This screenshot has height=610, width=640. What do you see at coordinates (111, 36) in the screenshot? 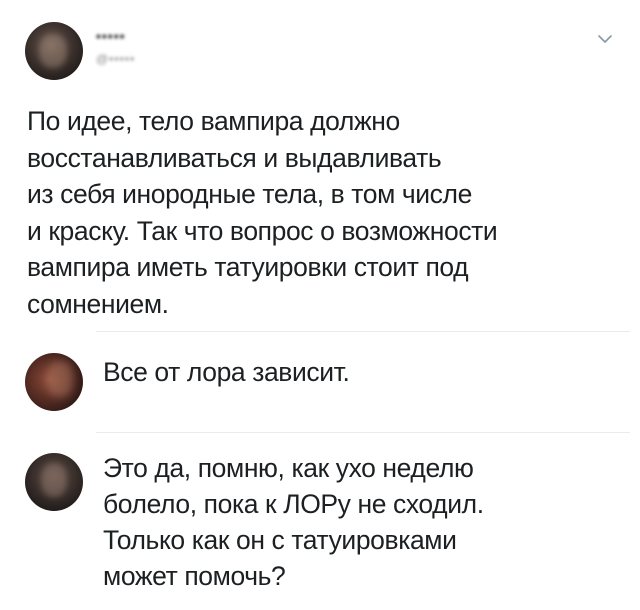
I see `author-name: •••••` at bounding box center [111, 36].